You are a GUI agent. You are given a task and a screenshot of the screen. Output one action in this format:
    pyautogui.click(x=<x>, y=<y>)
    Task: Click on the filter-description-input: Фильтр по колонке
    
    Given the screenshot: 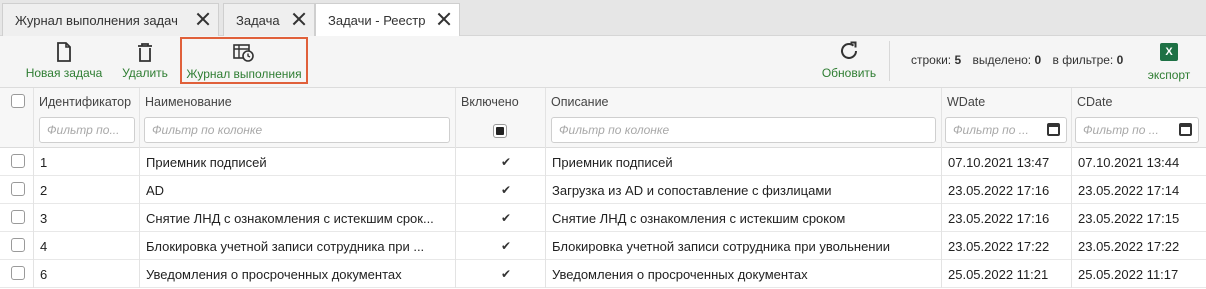 What is the action you would take?
    pyautogui.click(x=743, y=130)
    